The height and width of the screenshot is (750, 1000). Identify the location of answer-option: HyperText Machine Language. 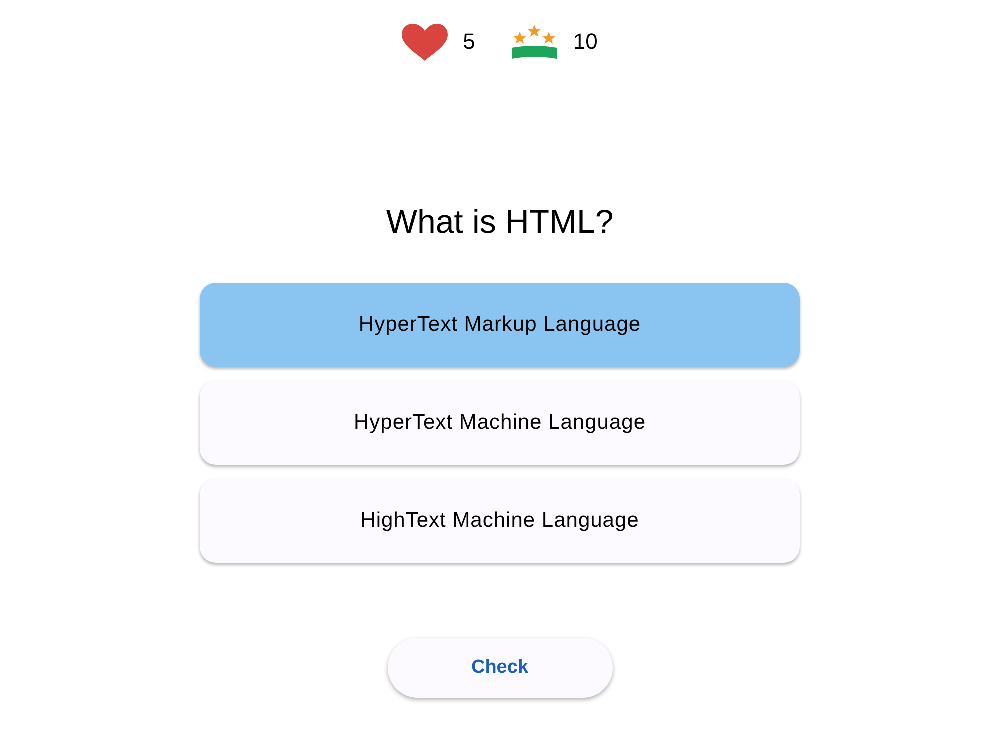
(500, 423).